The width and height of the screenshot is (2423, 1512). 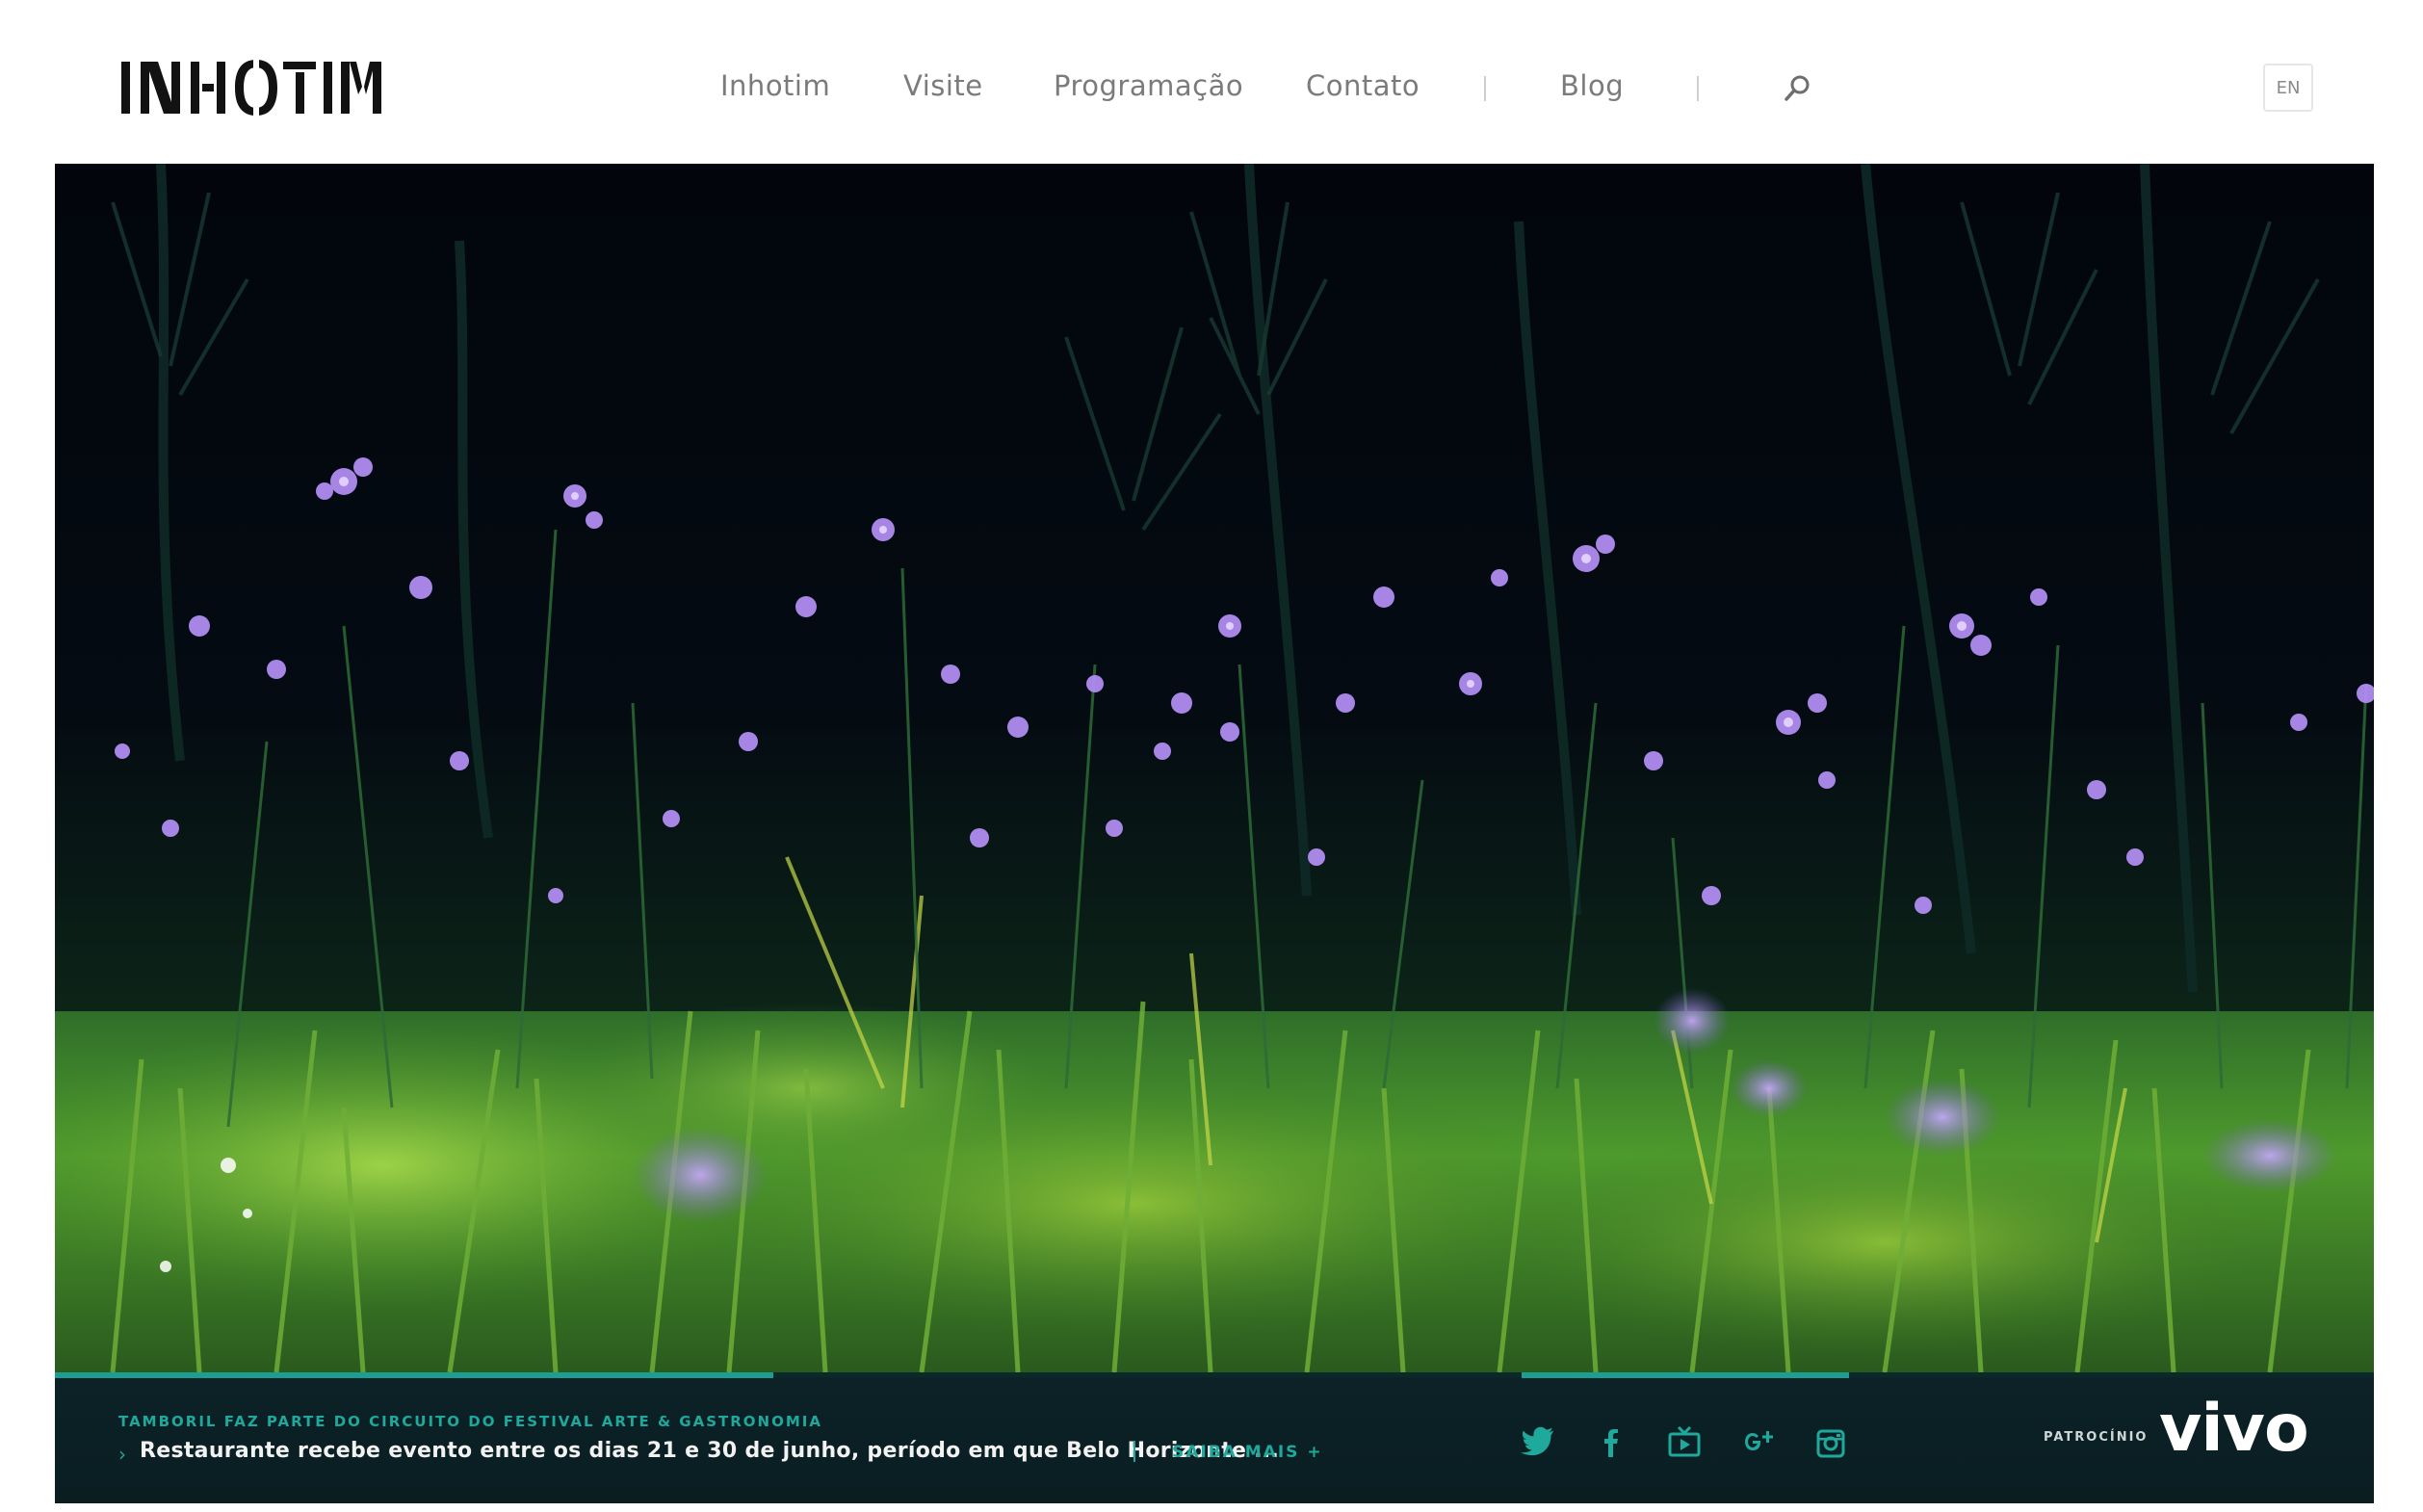 What do you see at coordinates (943, 86) in the screenshot?
I see `nav-visite: Visite` at bounding box center [943, 86].